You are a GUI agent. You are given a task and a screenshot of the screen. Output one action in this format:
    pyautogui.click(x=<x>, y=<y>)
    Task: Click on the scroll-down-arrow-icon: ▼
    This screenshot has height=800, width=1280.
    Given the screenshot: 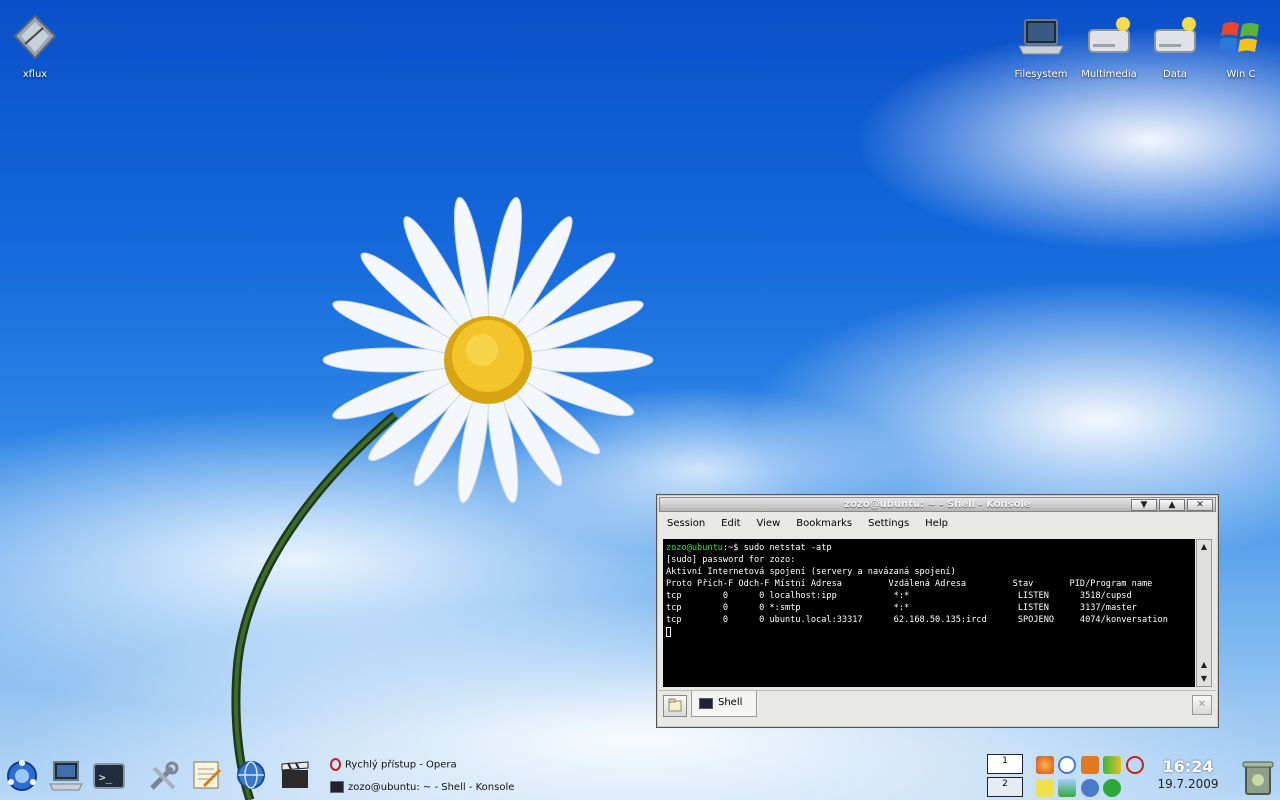 What is the action you would take?
    pyautogui.click(x=1204, y=679)
    